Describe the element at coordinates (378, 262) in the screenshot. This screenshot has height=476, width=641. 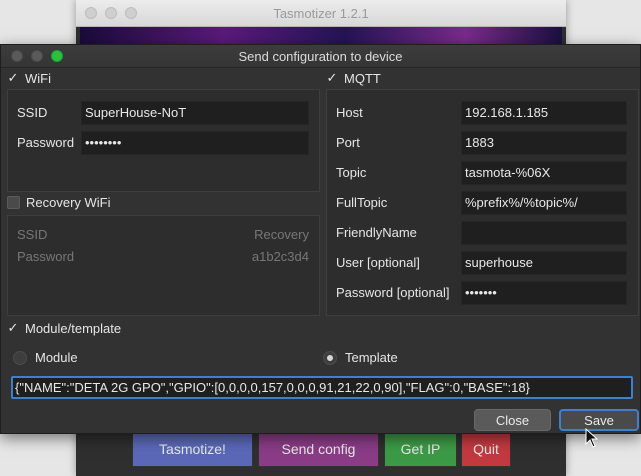
I see `mqtt-user-label: User [optional]` at that location.